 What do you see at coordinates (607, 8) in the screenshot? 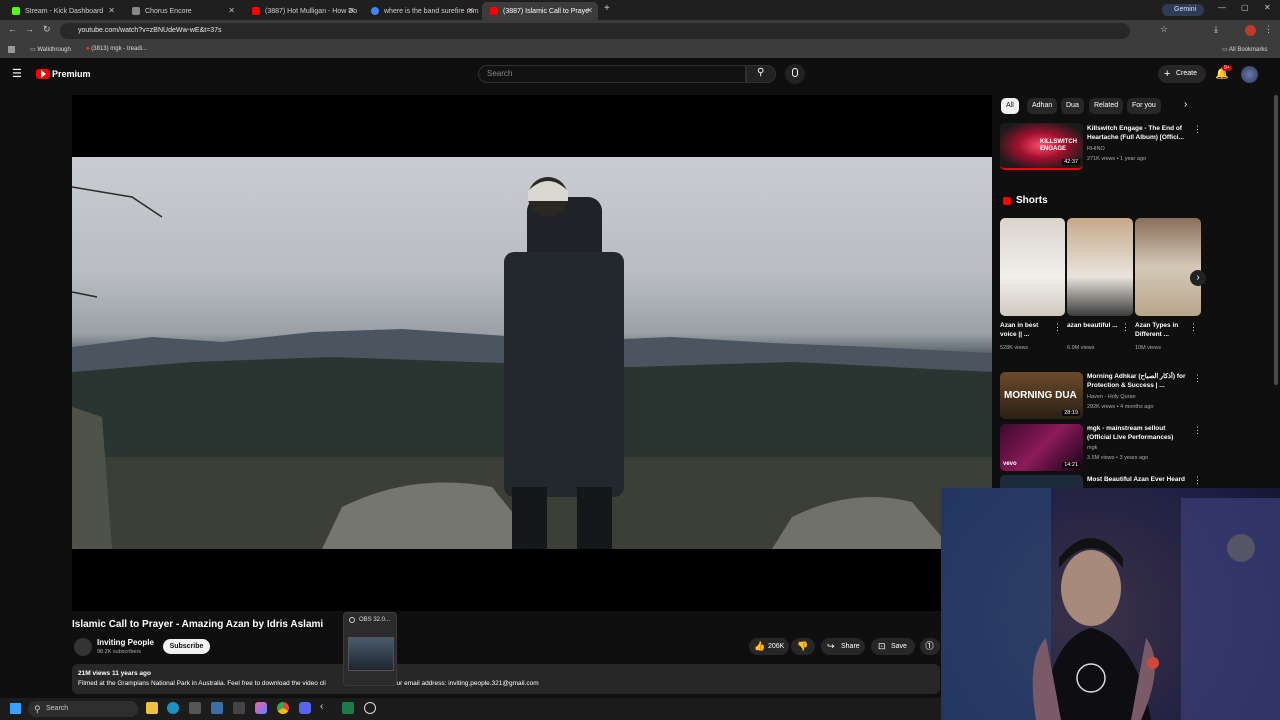
I see `new-tab-button: +` at bounding box center [607, 8].